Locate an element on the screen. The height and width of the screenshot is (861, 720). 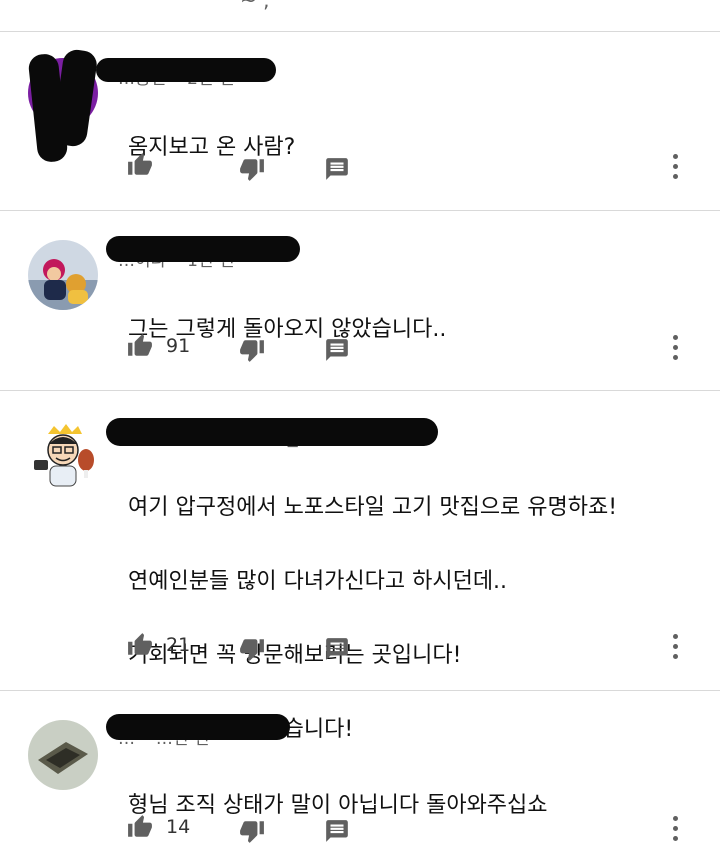
previous-comment-stub: ~ , is located at coordinates (360, 16).